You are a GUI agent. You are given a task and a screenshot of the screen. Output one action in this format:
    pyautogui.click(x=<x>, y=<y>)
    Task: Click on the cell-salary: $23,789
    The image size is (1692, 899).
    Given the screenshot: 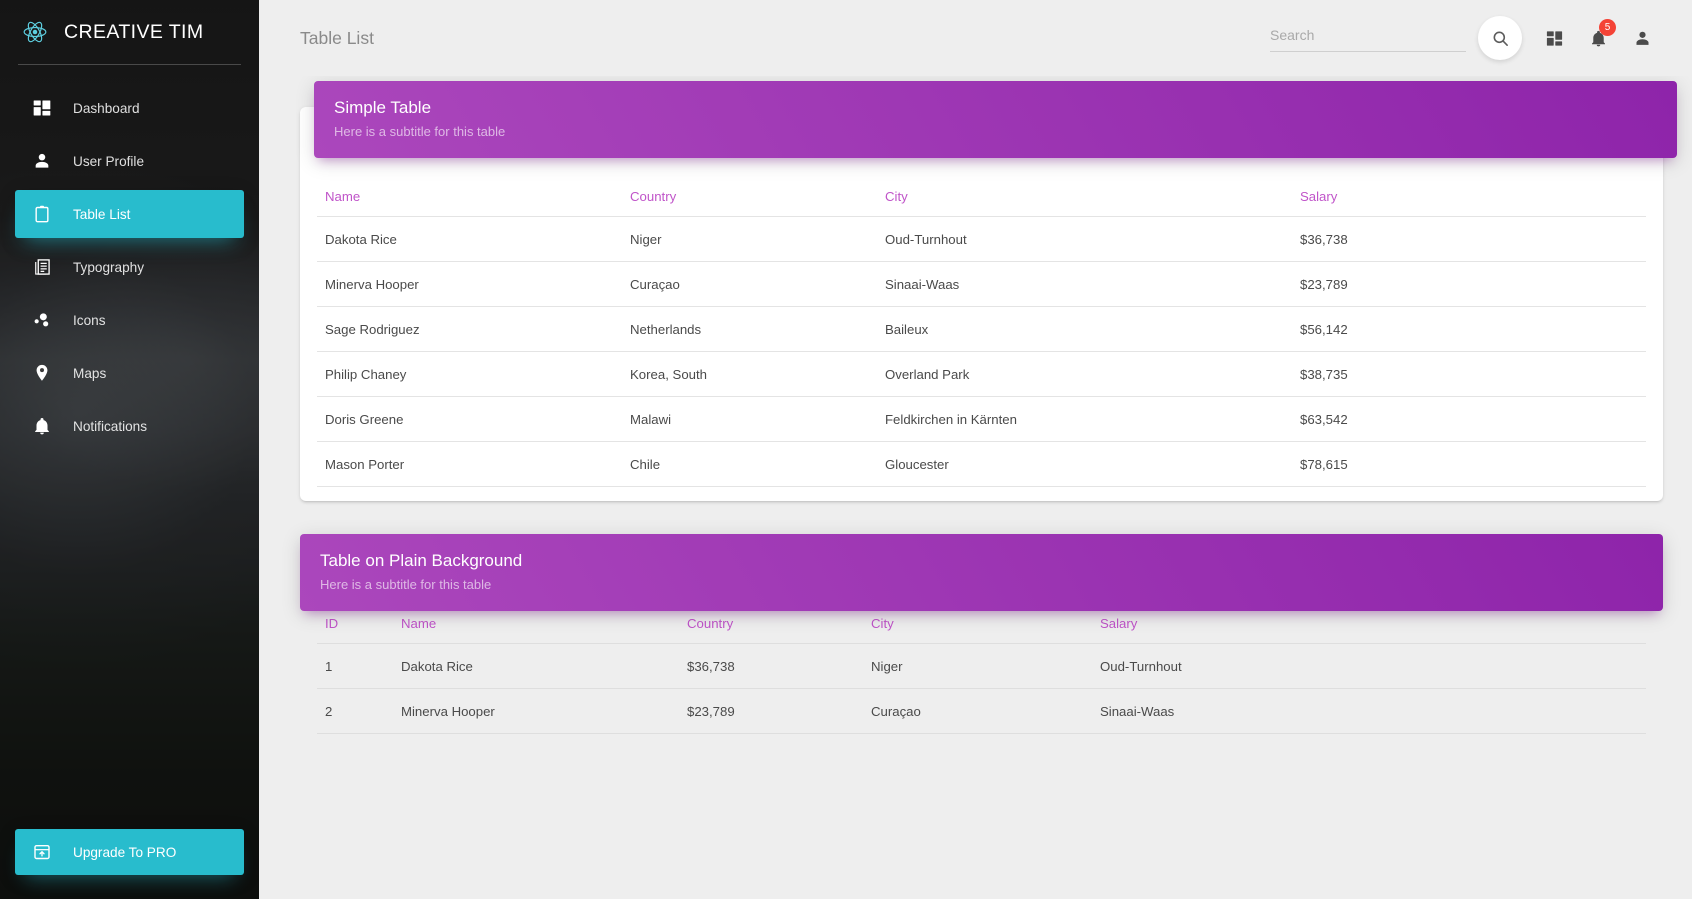 What is the action you would take?
    pyautogui.click(x=1469, y=284)
    